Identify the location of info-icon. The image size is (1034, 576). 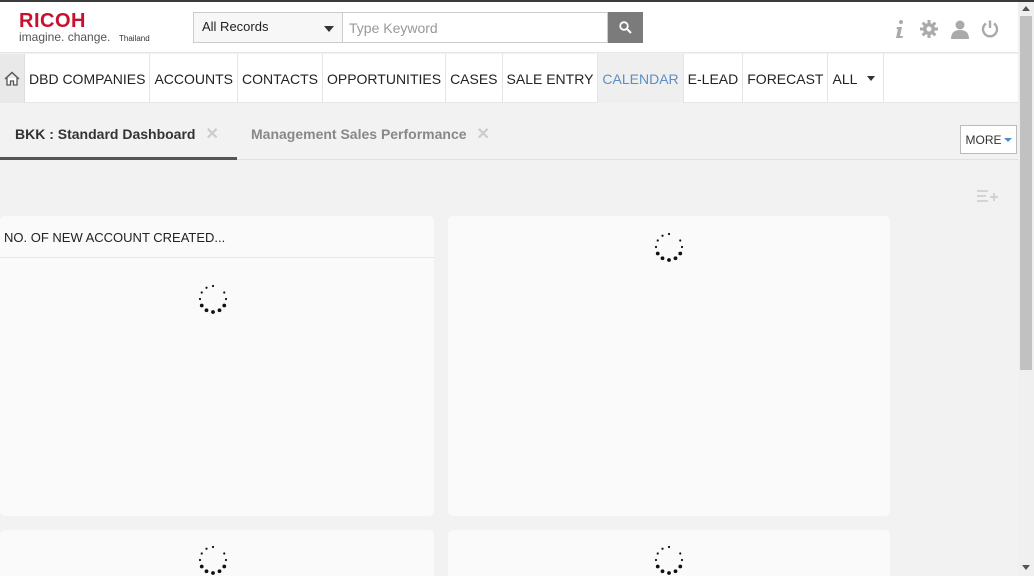
(900, 29).